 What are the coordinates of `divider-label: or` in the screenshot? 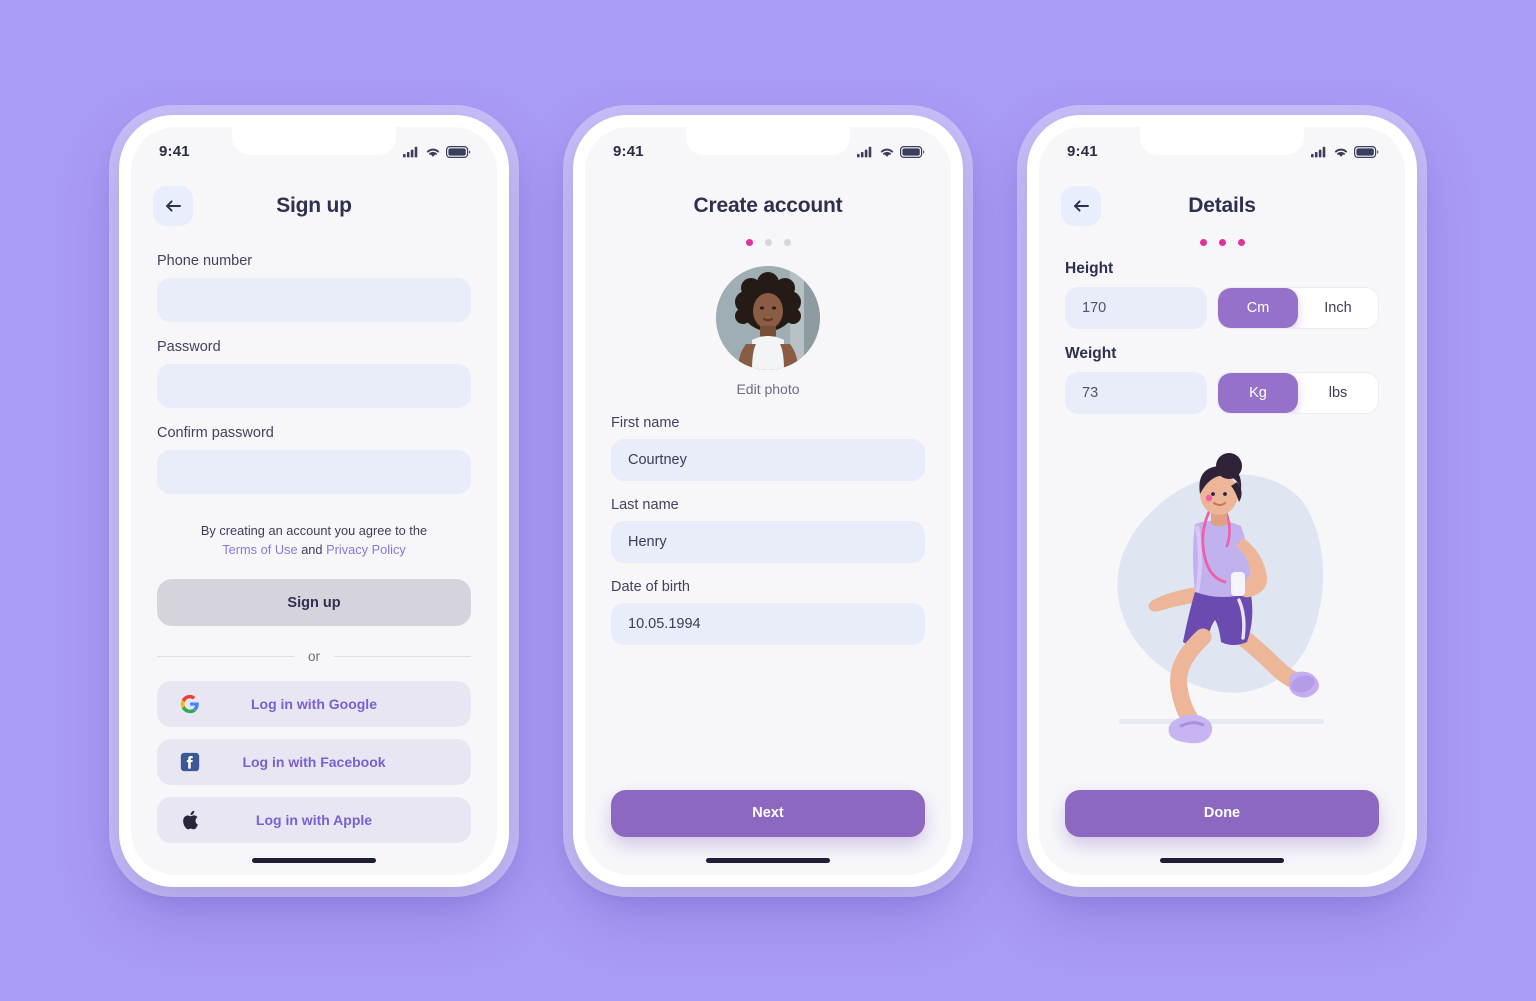 It's located at (314, 657).